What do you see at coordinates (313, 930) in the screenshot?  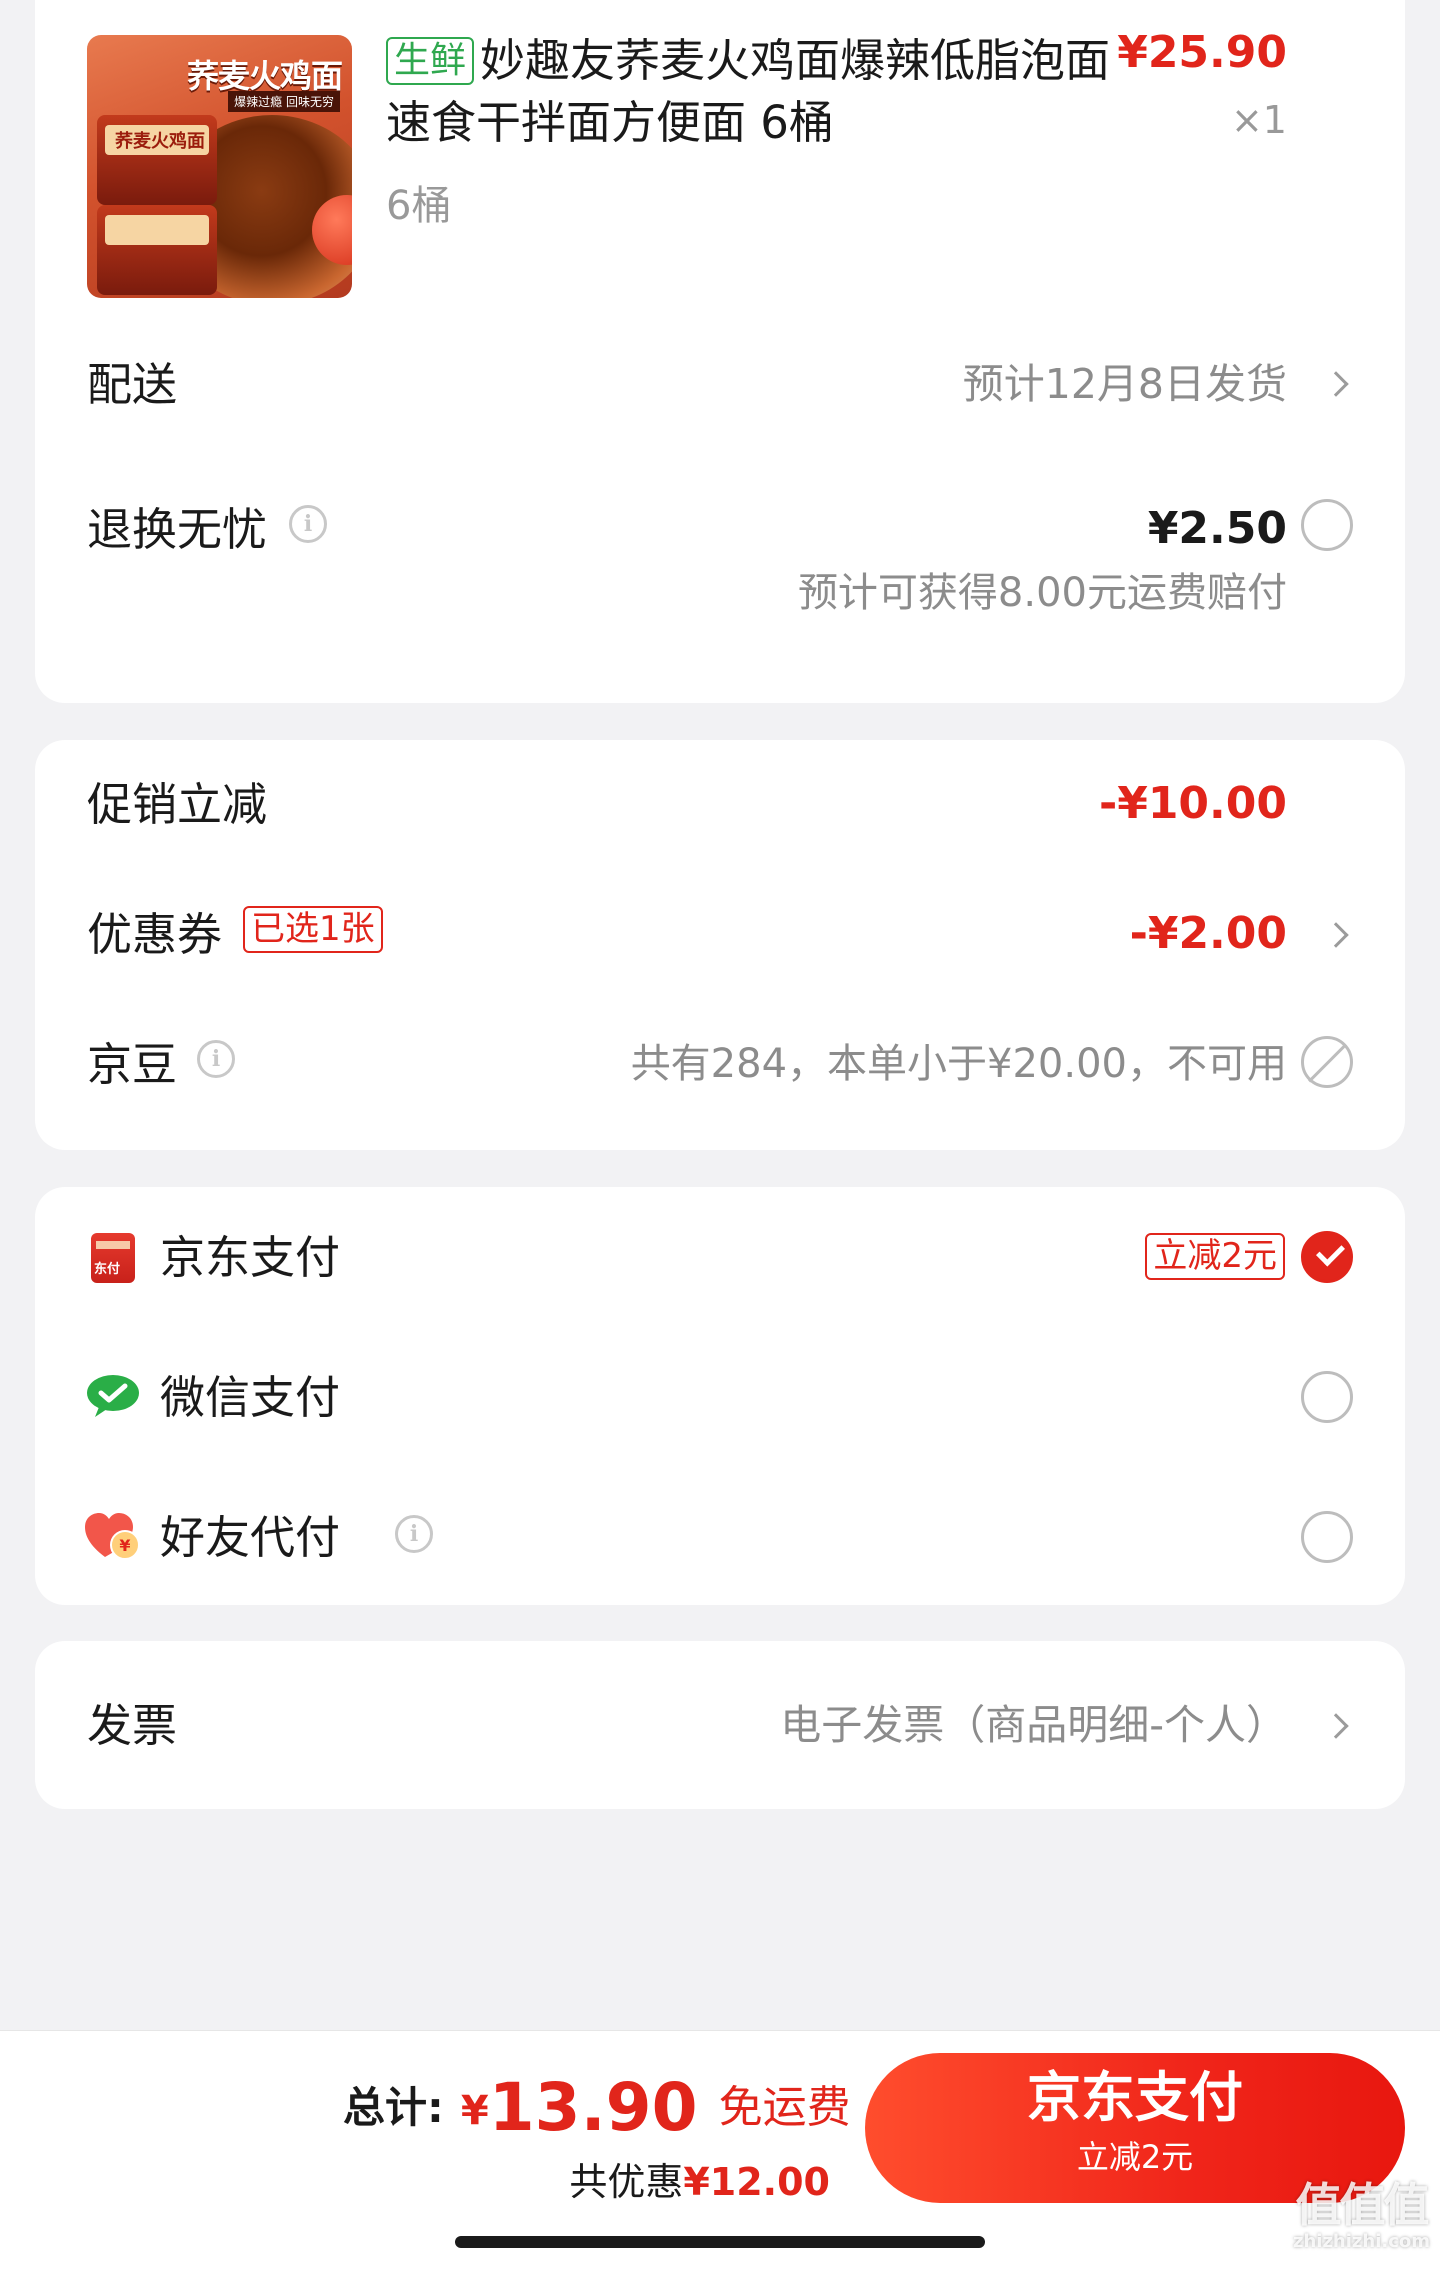 I see `coupon-selected-badge: 已选1张` at bounding box center [313, 930].